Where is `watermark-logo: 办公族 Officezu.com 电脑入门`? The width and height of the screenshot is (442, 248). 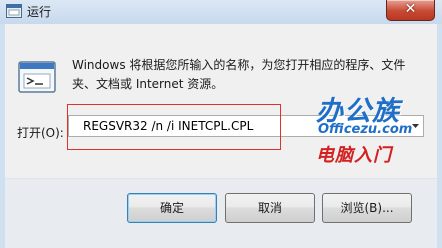 watermark-logo: 办公族 Officezu.com 电脑入门 is located at coordinates (372, 127).